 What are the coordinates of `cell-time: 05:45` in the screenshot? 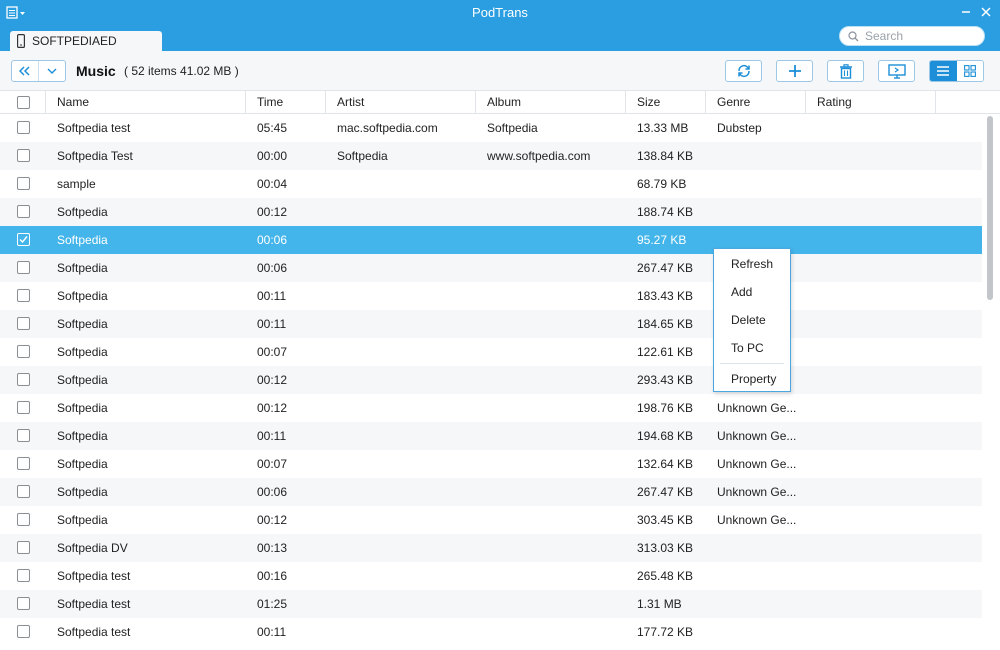 It's located at (272, 128).